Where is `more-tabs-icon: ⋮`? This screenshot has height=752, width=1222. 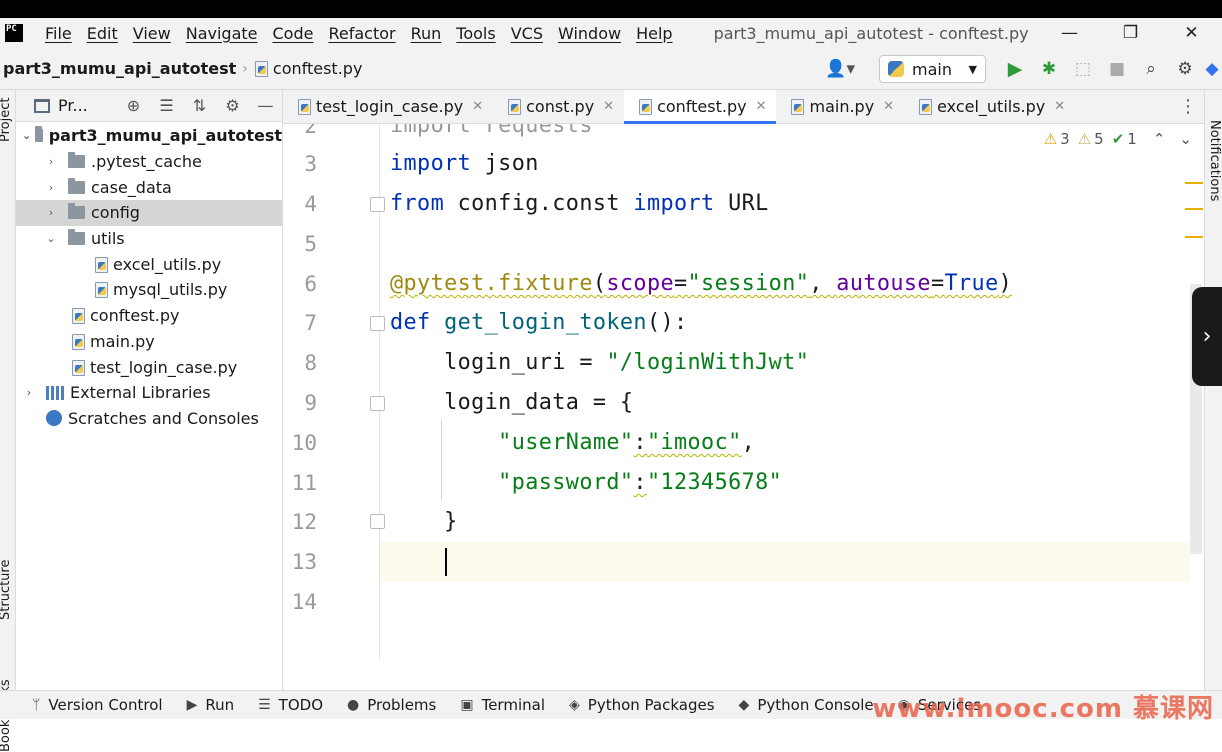 more-tabs-icon: ⋮ is located at coordinates (1188, 106).